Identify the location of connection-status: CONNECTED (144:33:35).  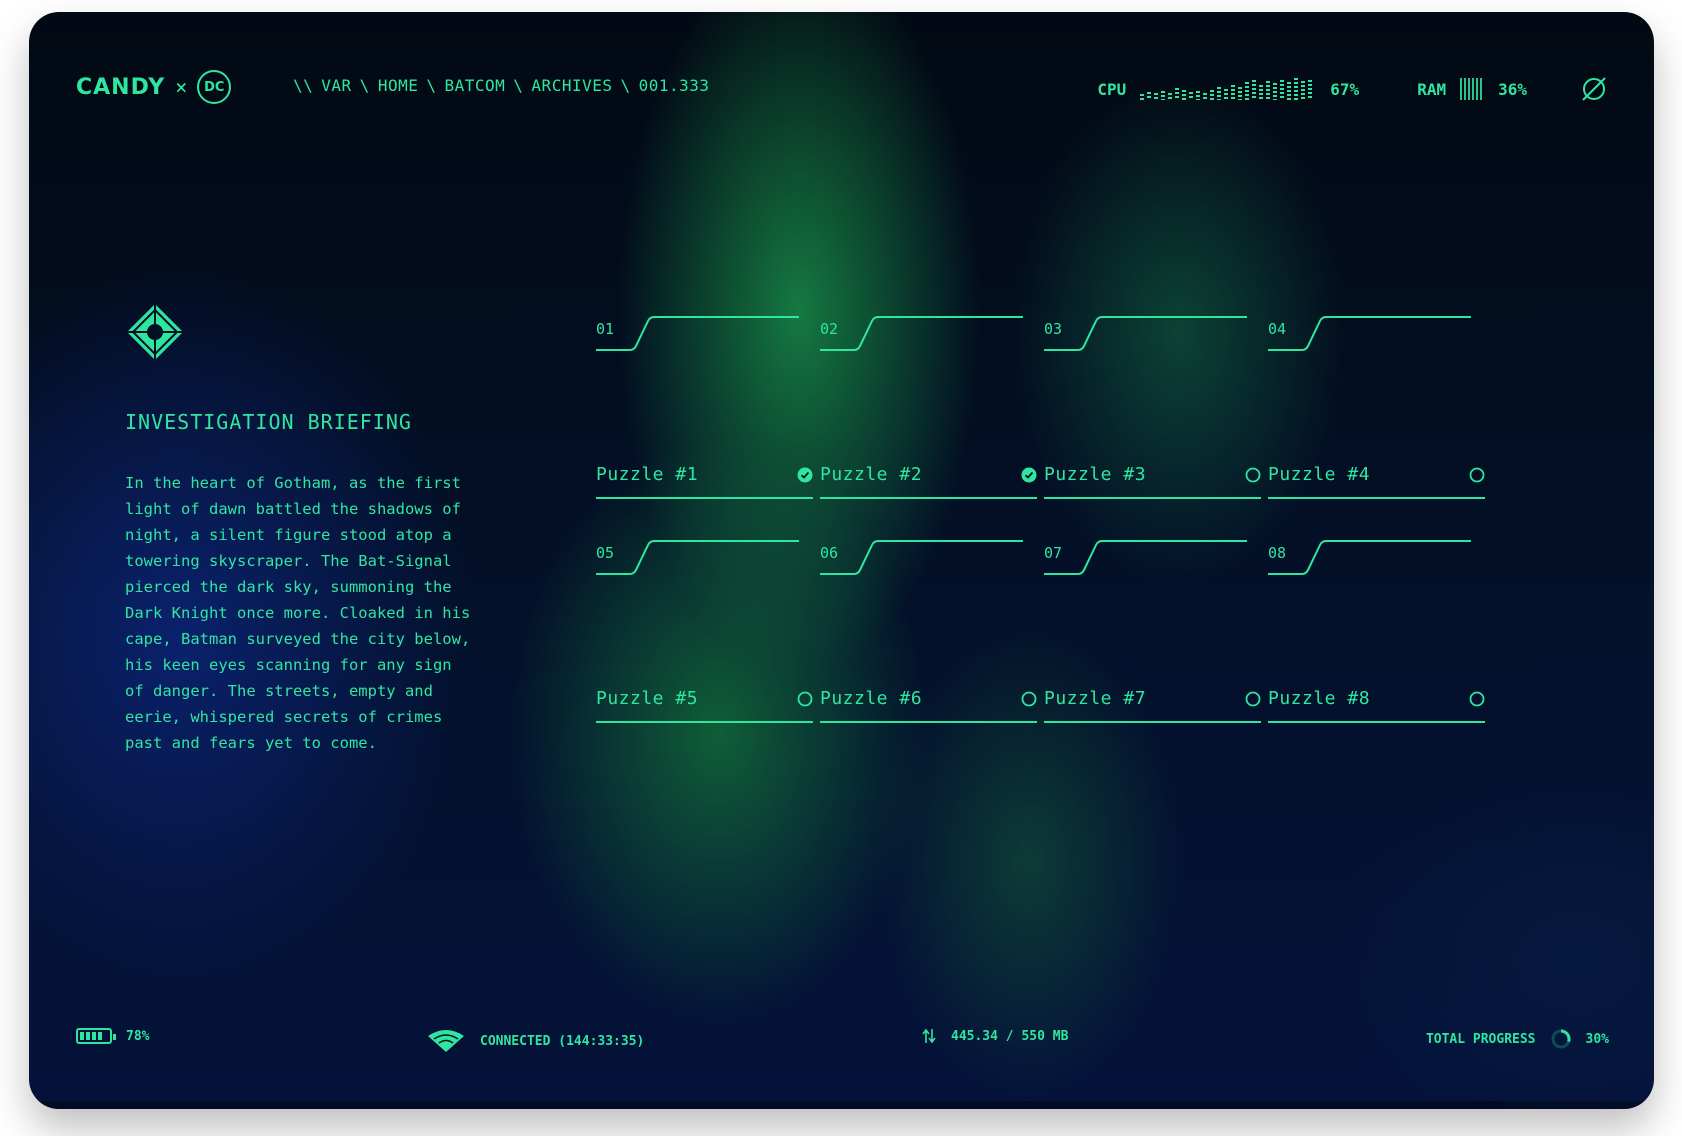
(535, 1041).